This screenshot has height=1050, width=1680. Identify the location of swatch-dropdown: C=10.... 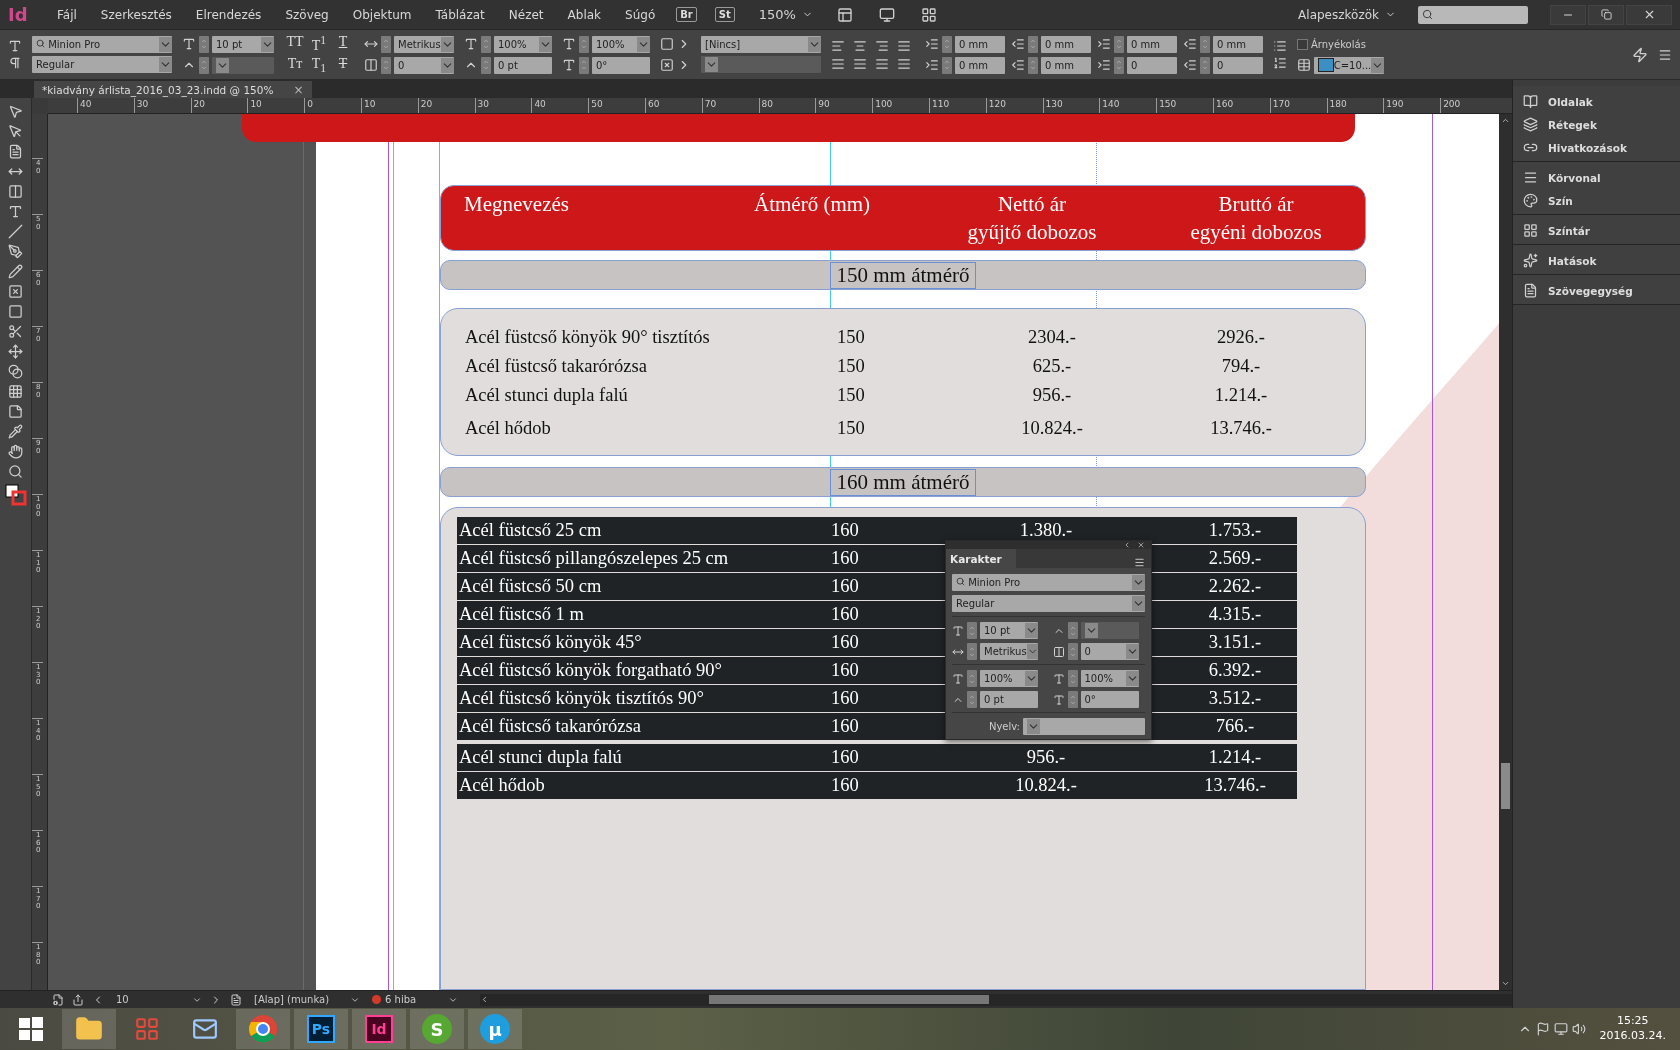
(1349, 65).